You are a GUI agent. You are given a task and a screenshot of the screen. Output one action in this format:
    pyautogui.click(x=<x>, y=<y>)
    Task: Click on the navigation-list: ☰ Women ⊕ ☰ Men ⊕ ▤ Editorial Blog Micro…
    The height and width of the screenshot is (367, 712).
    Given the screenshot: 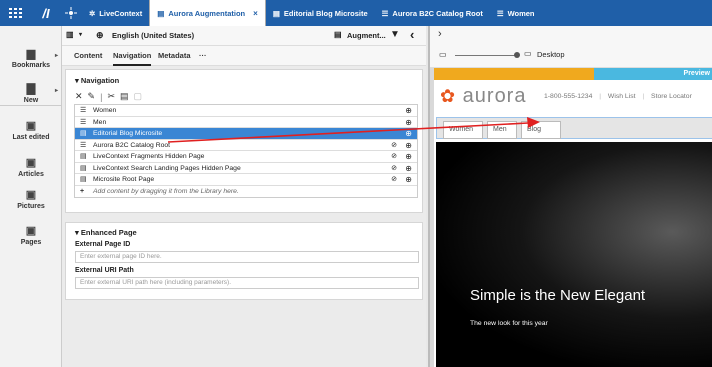 What is the action you would take?
    pyautogui.click(x=246, y=151)
    